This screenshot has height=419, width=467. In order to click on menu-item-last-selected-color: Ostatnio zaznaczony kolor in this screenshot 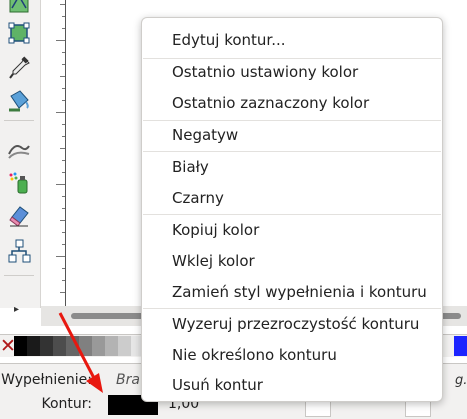, I will do `click(292, 103)`.